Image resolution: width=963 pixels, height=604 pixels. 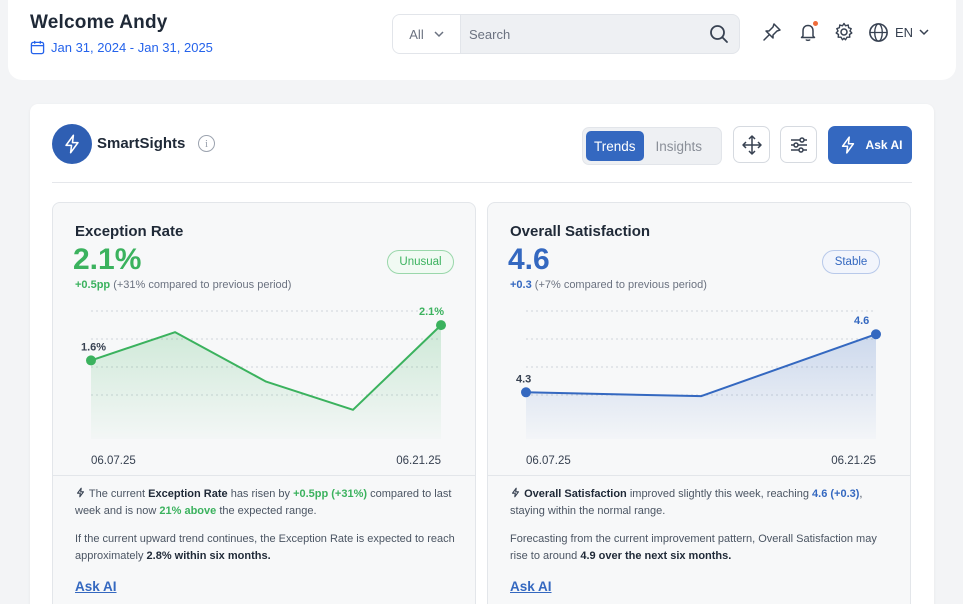 I want to click on search-icon, so click(x=719, y=34).